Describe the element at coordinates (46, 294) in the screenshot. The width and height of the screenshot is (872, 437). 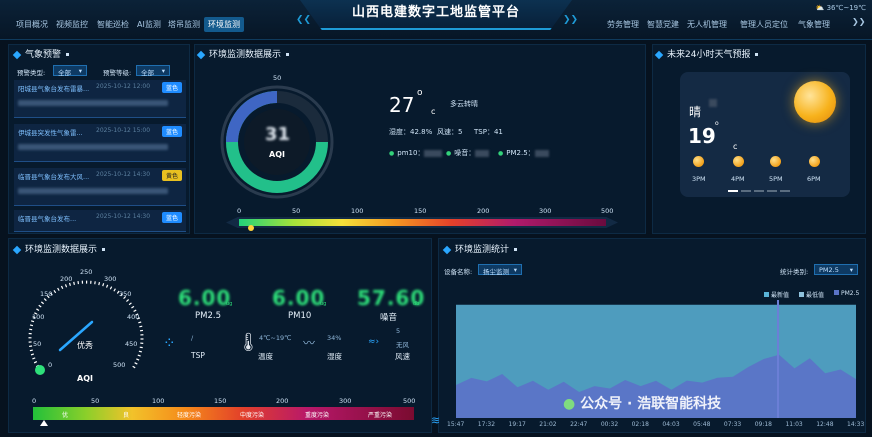
I see `gauge-tick: 150` at that location.